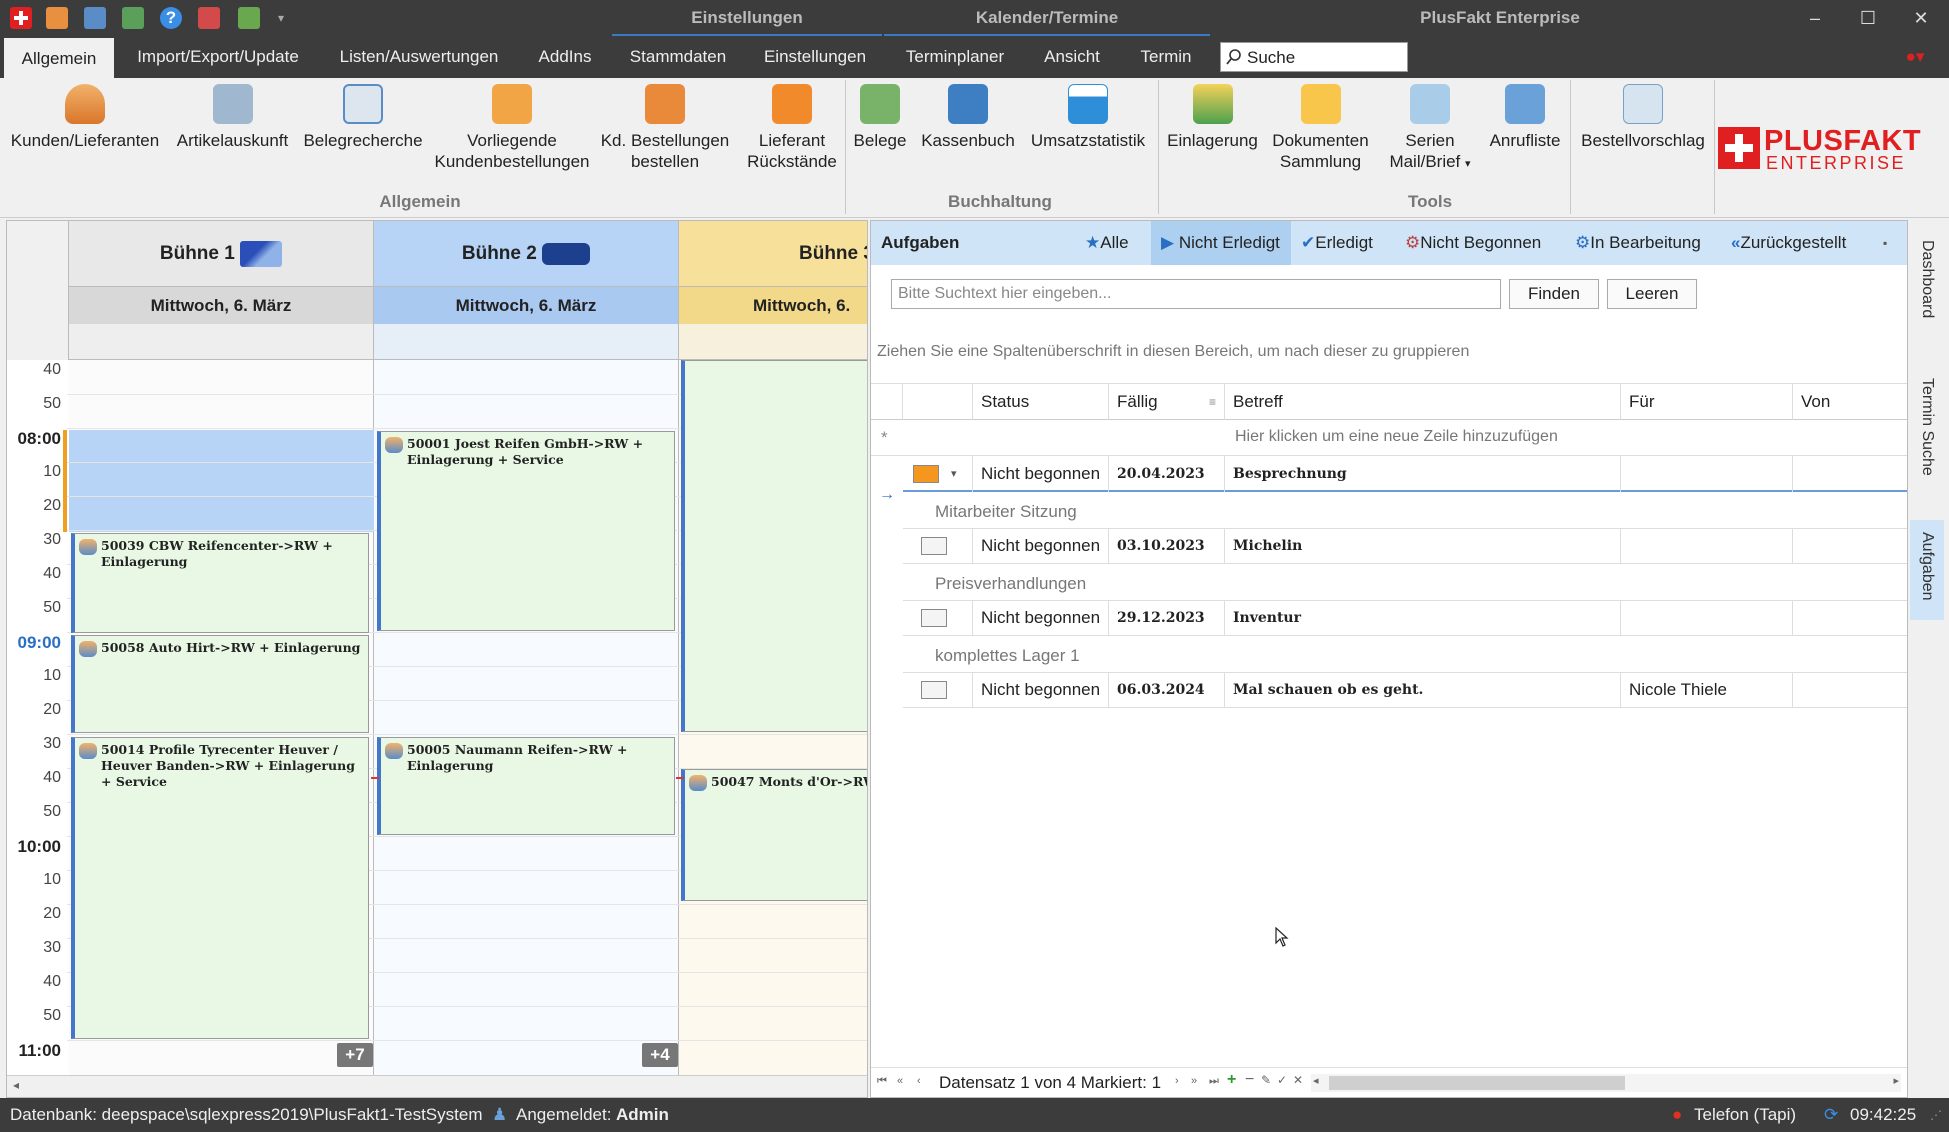  Describe the element at coordinates (220, 583) in the screenshot. I see `appointment-50039: 50039 CBW Reifencenter->RW + Einlagerung` at that location.